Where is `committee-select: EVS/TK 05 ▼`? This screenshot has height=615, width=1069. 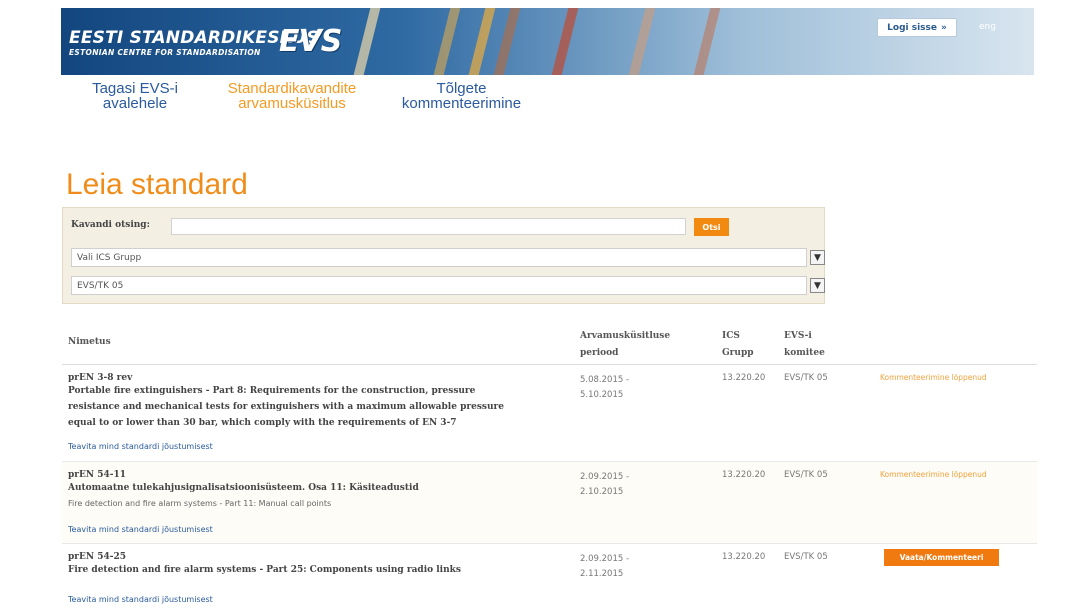
committee-select: EVS/TK 05 ▼ is located at coordinates (448, 285).